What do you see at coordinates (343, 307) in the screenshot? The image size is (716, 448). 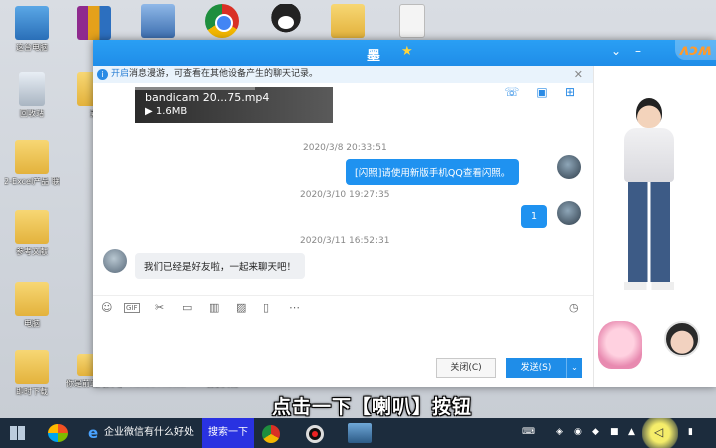 I see `input-toolbar: ☺ GIF ✂ ▭ ▥ ▨ ▯ ⋯ ◷` at bounding box center [343, 307].